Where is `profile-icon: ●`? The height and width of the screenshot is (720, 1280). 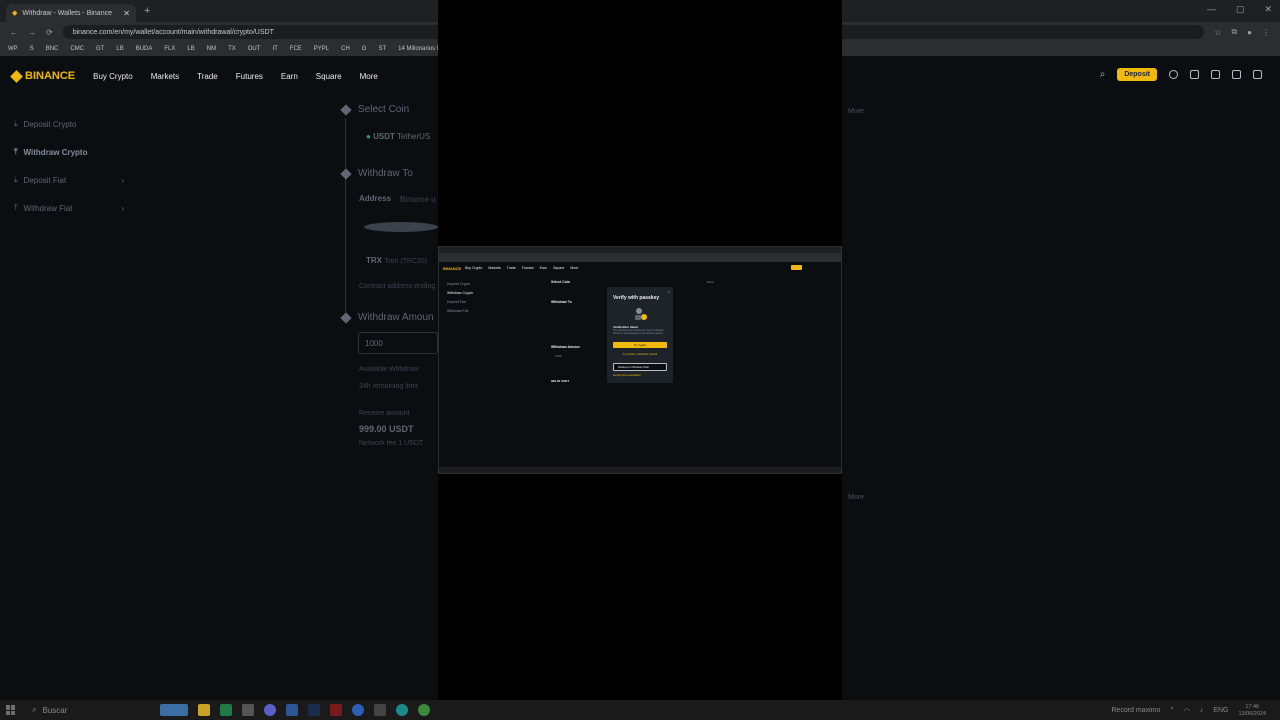
profile-icon: ● is located at coordinates (1249, 32).